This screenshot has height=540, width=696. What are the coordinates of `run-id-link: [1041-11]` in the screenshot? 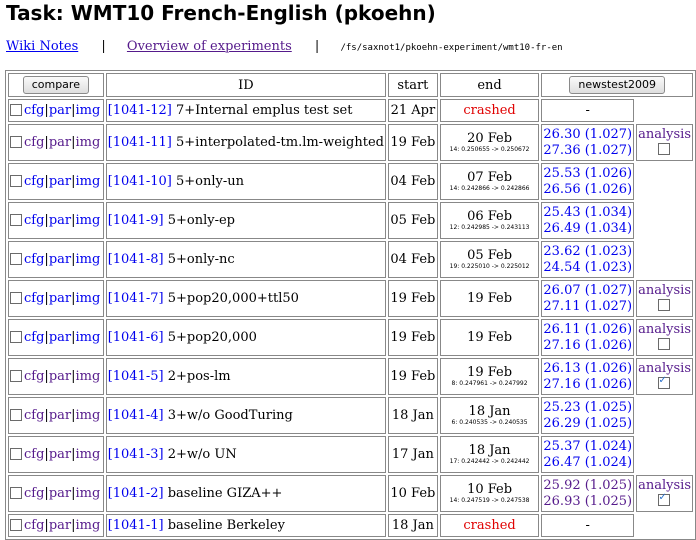 It's located at (140, 142).